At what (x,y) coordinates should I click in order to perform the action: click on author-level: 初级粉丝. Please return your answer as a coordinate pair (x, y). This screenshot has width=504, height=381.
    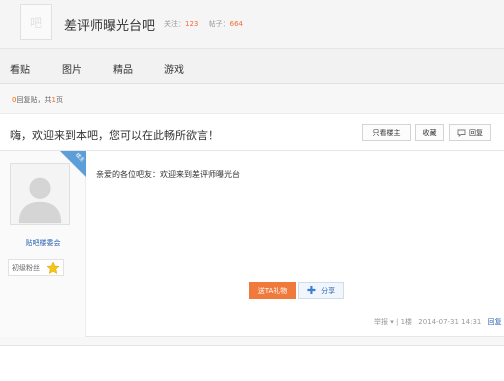
    Looking at the image, I should click on (36, 267).